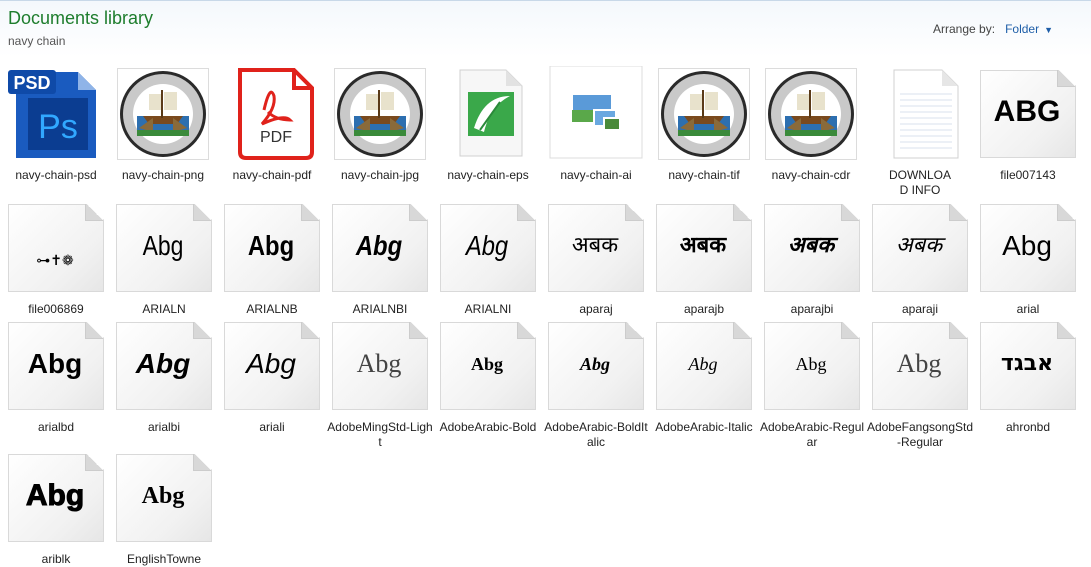 The height and width of the screenshot is (567, 1091). Describe the element at coordinates (58, 127) in the screenshot. I see `svg-text: Ps` at that location.